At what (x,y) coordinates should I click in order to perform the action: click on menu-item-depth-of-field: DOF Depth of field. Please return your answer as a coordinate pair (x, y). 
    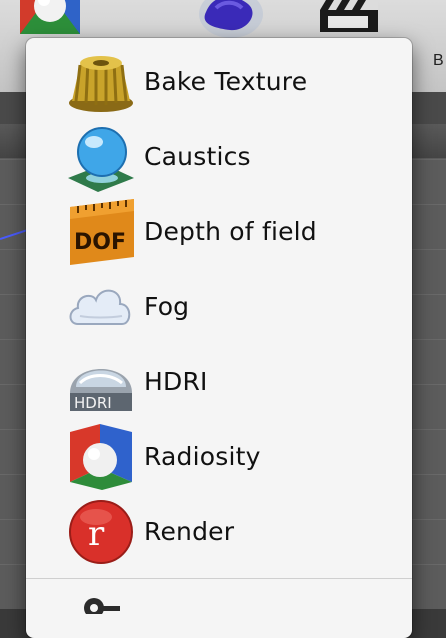
    Looking at the image, I should click on (219, 231).